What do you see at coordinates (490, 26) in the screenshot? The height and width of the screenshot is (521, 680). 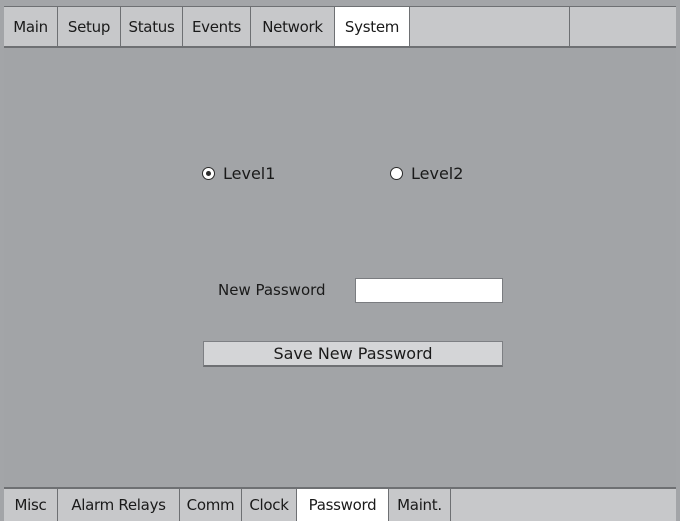 I see `tab-spacer` at bounding box center [490, 26].